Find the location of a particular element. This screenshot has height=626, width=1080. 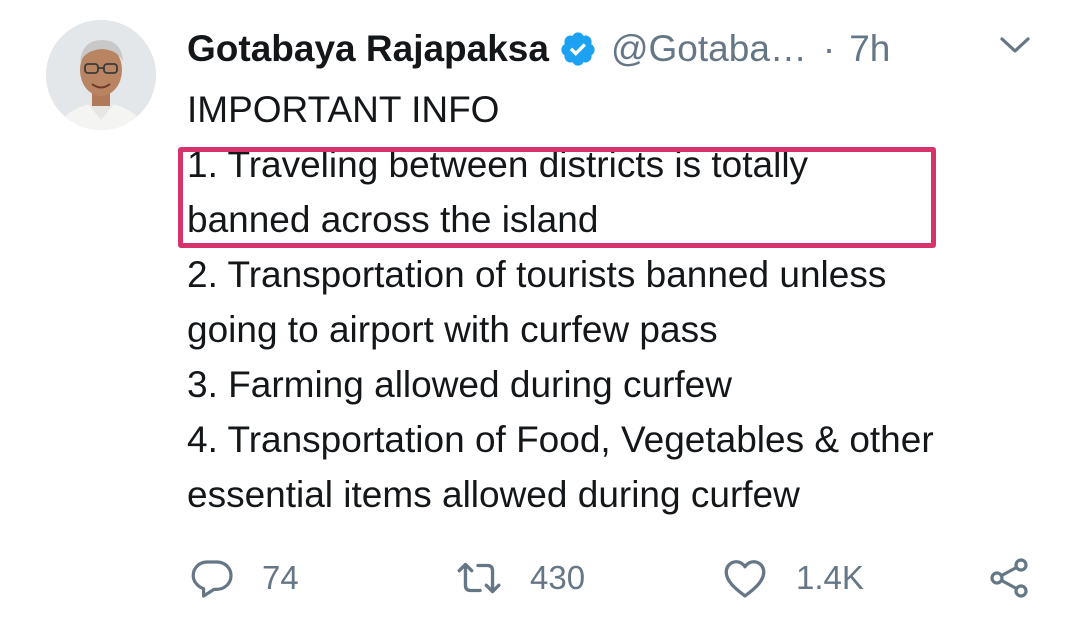

reply-button: 74 is located at coordinates (243, 578).